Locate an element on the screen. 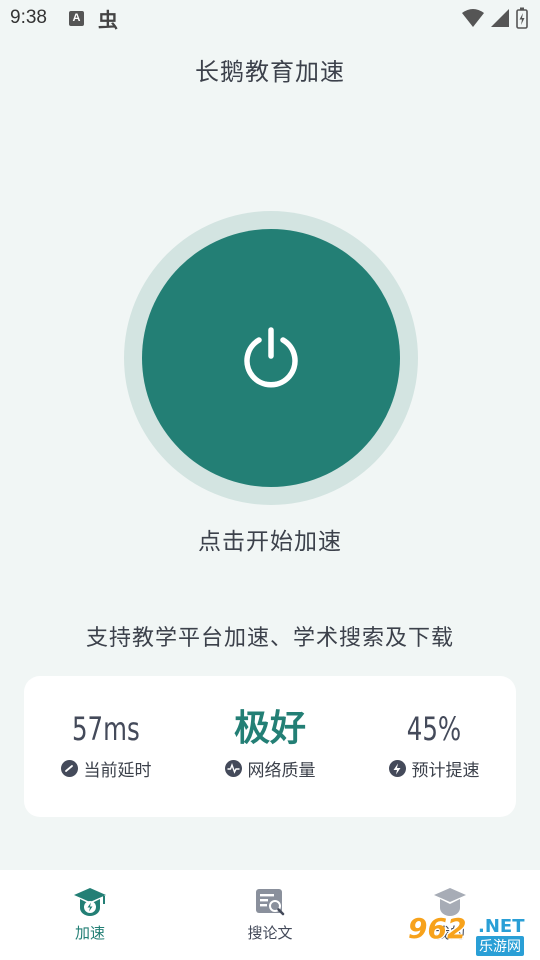 The width and height of the screenshot is (540, 960). latency-label: 当前延时 is located at coordinates (117, 771).